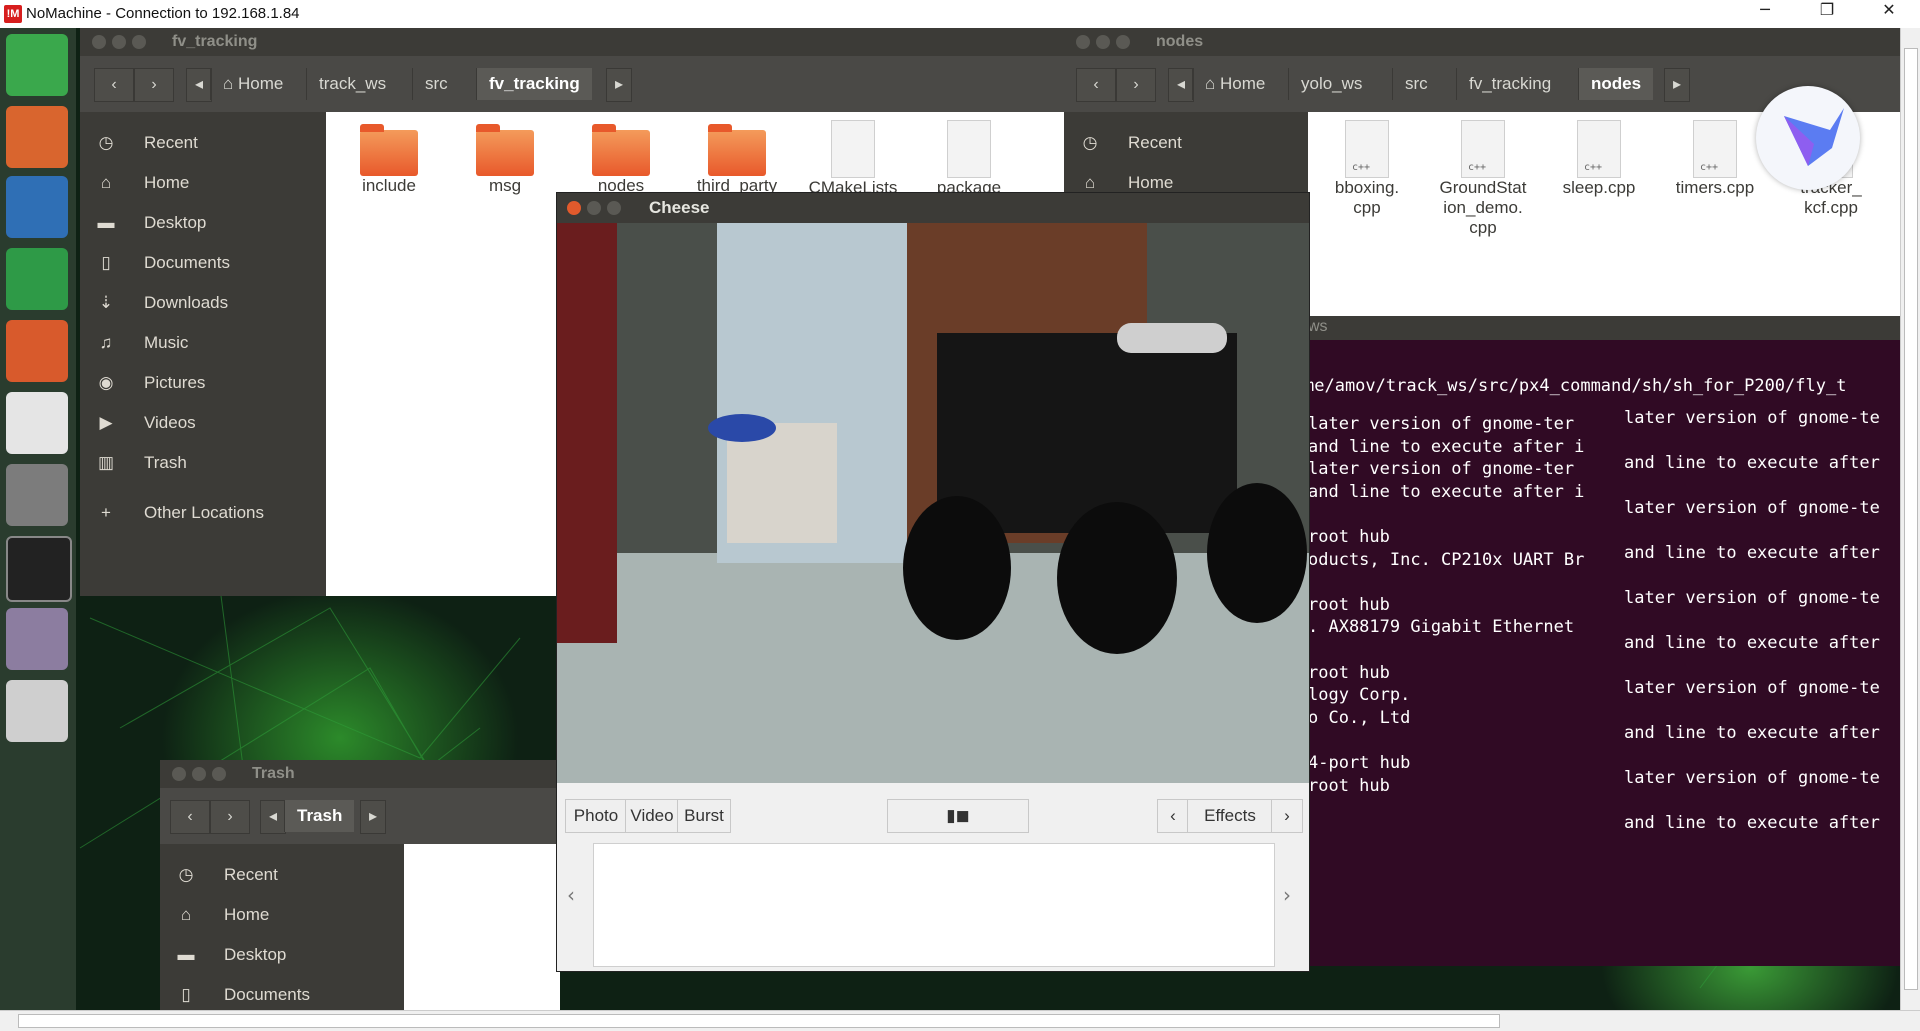 Image resolution: width=1920 pixels, height=1031 pixels. I want to click on software-center-icon, so click(37, 423).